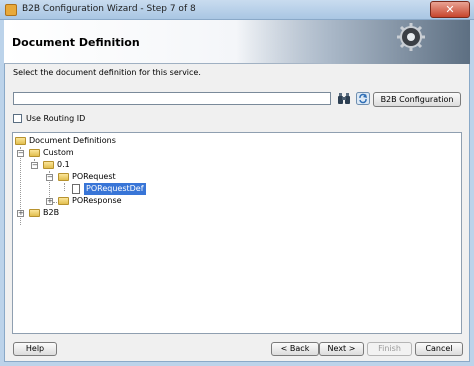 The width and height of the screenshot is (474, 366). I want to click on document-icon, so click(76, 189).